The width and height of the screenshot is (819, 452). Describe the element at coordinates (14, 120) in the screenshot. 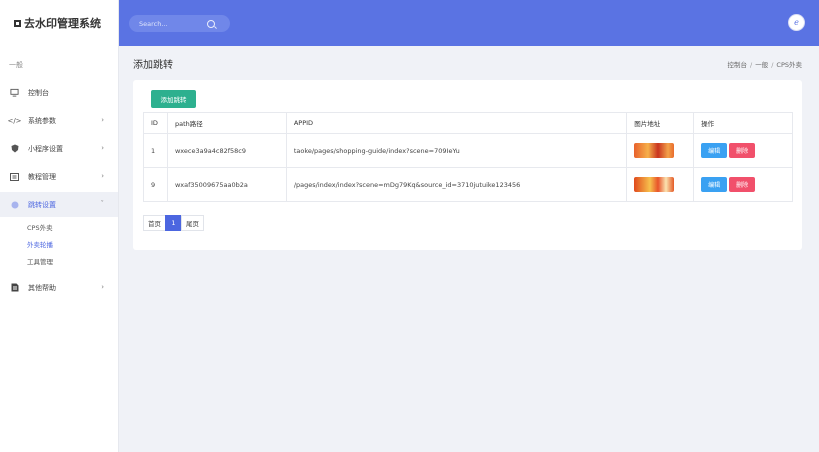

I see `code-icon: </>` at that location.